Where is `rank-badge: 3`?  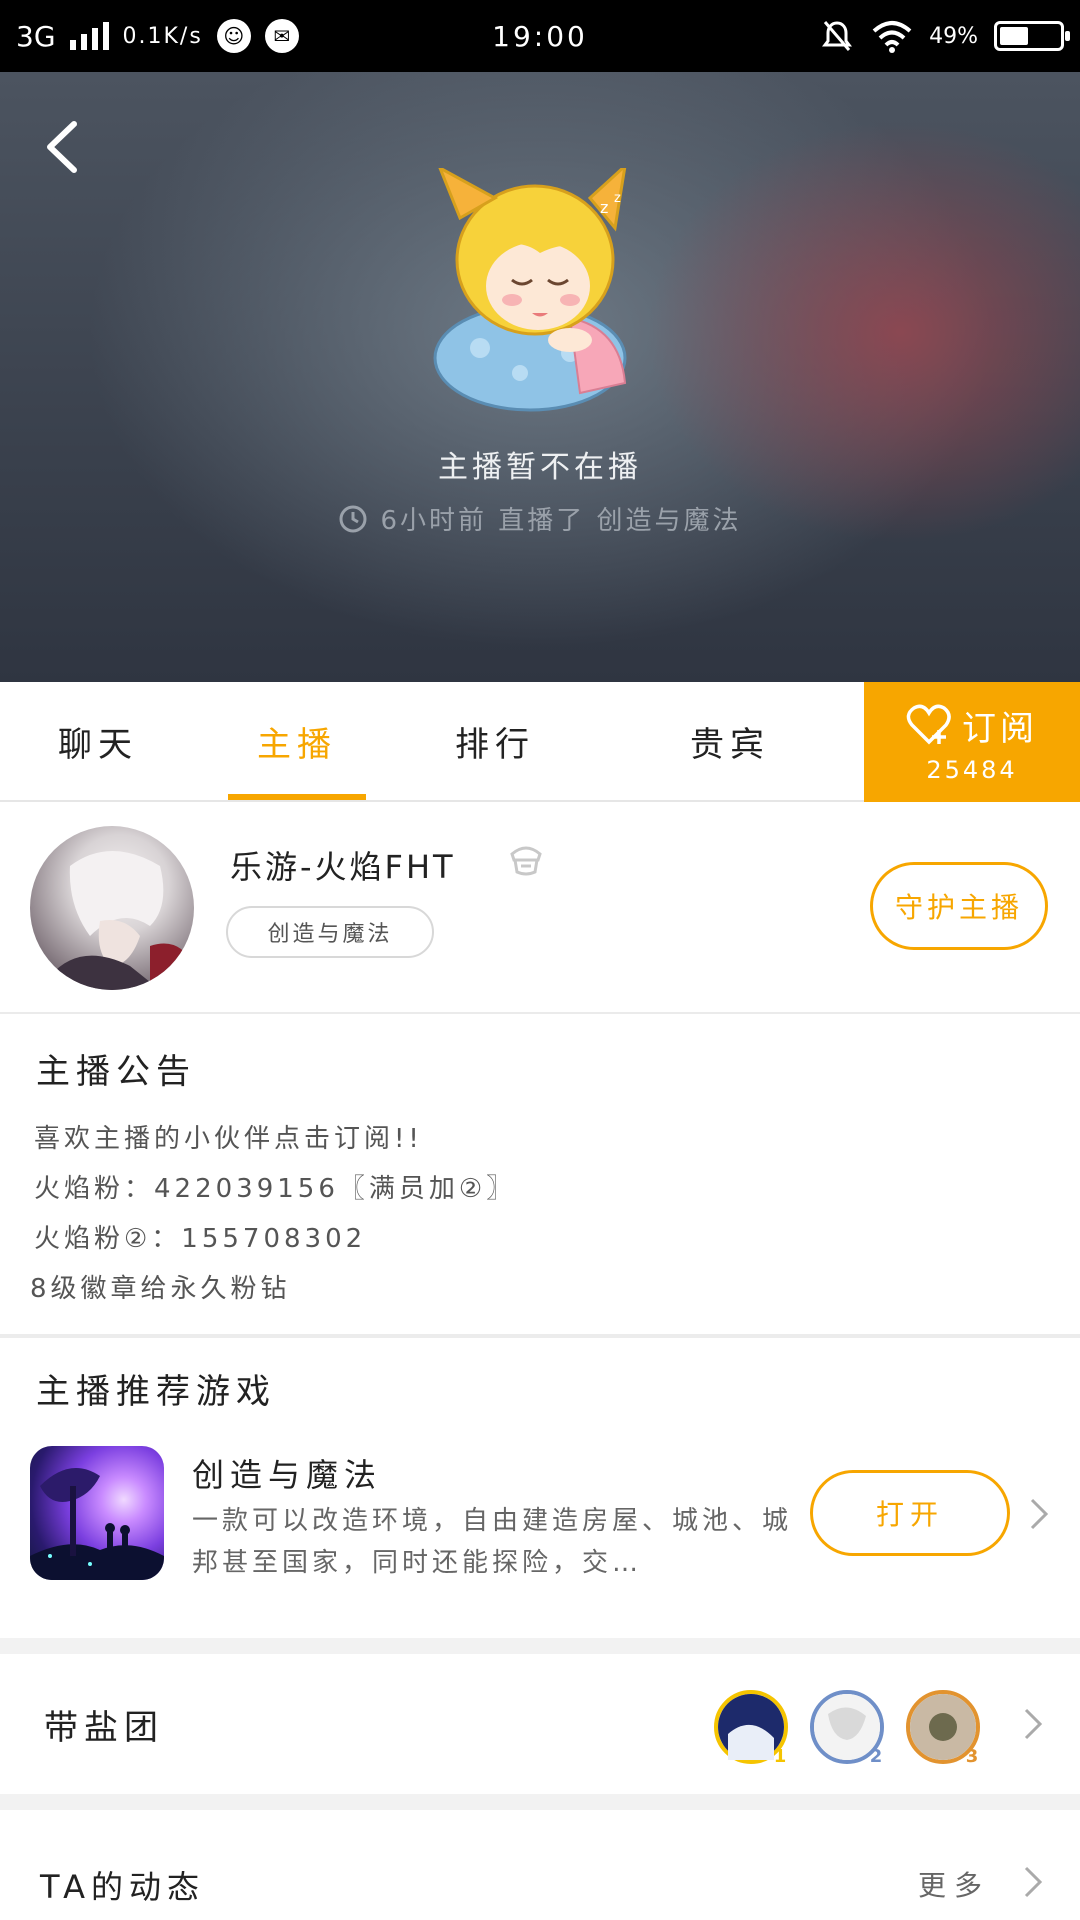
rank-badge: 3 is located at coordinates (972, 1756).